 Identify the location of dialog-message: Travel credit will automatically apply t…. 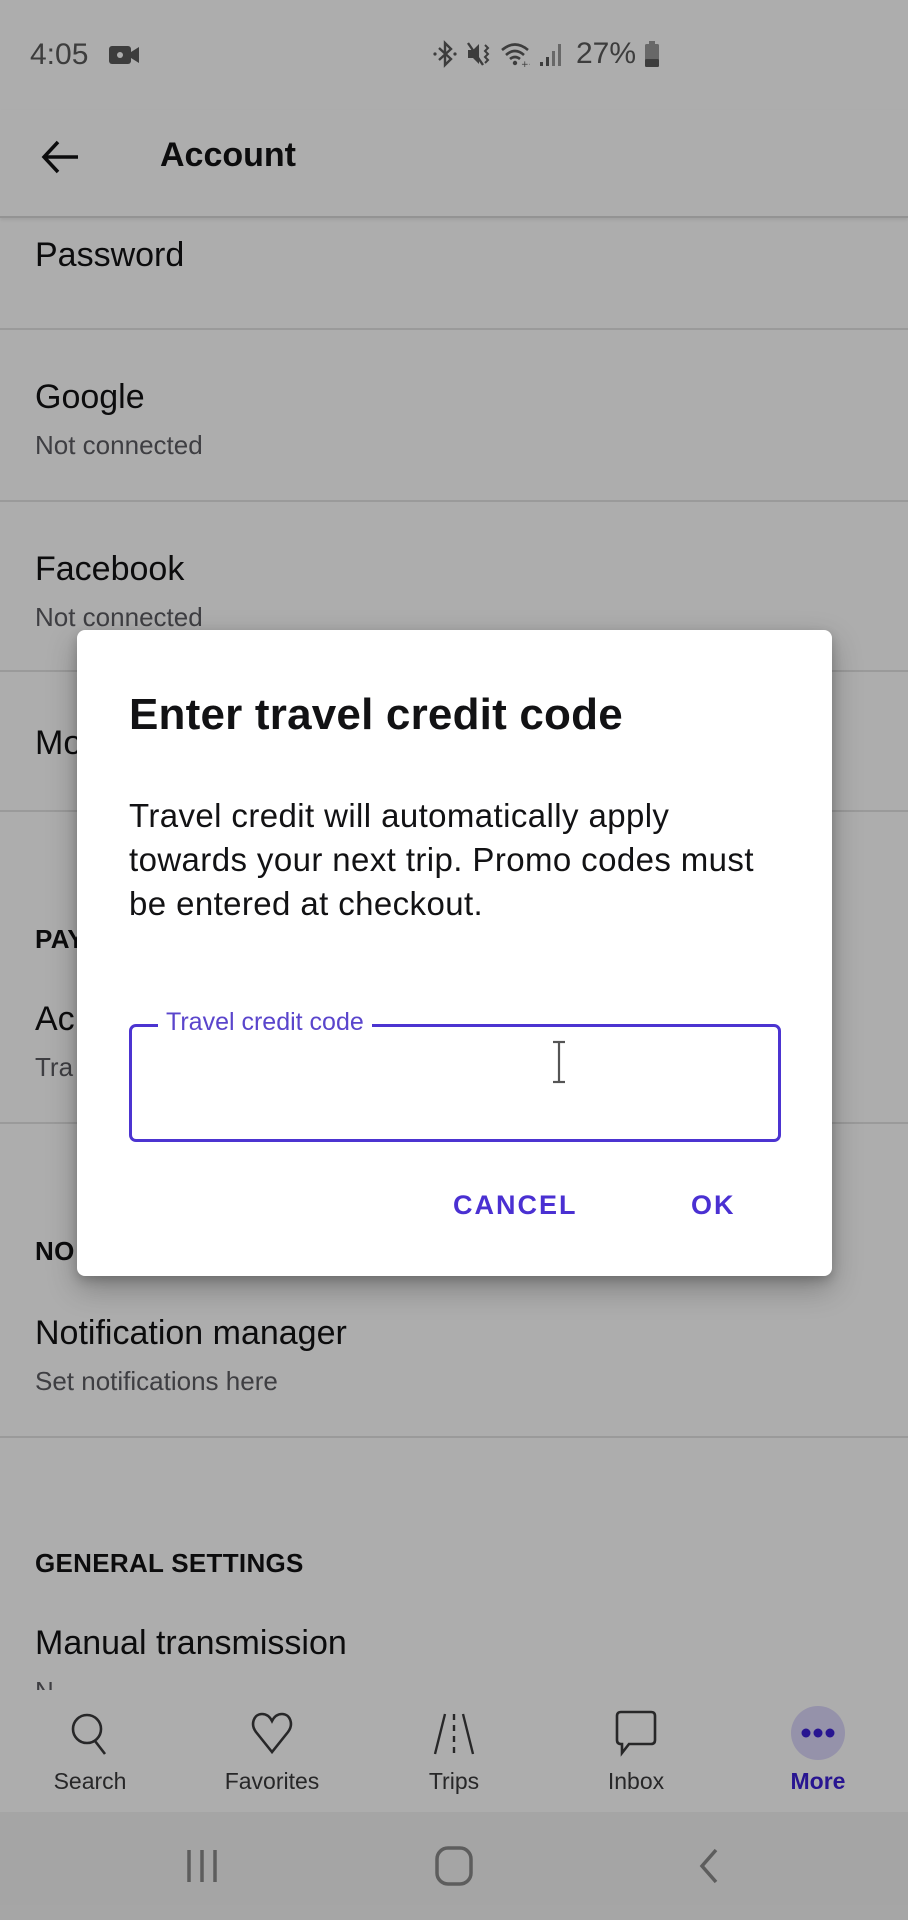
(441, 859).